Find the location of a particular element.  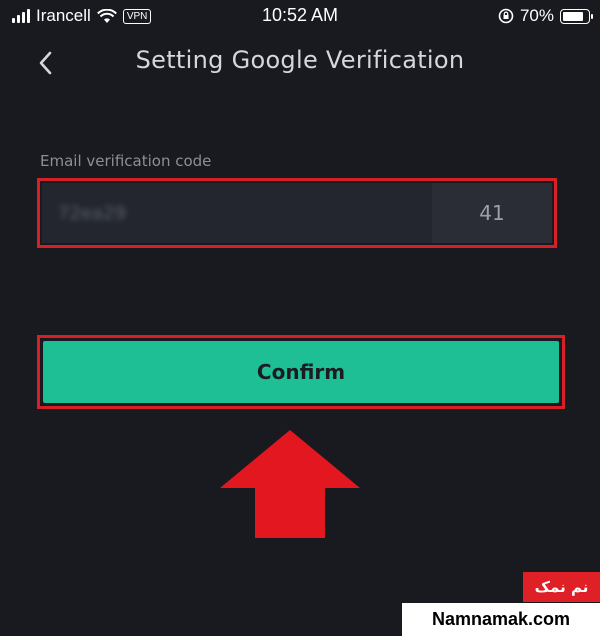

watermark-site: Namnamak.com is located at coordinates (501, 619).